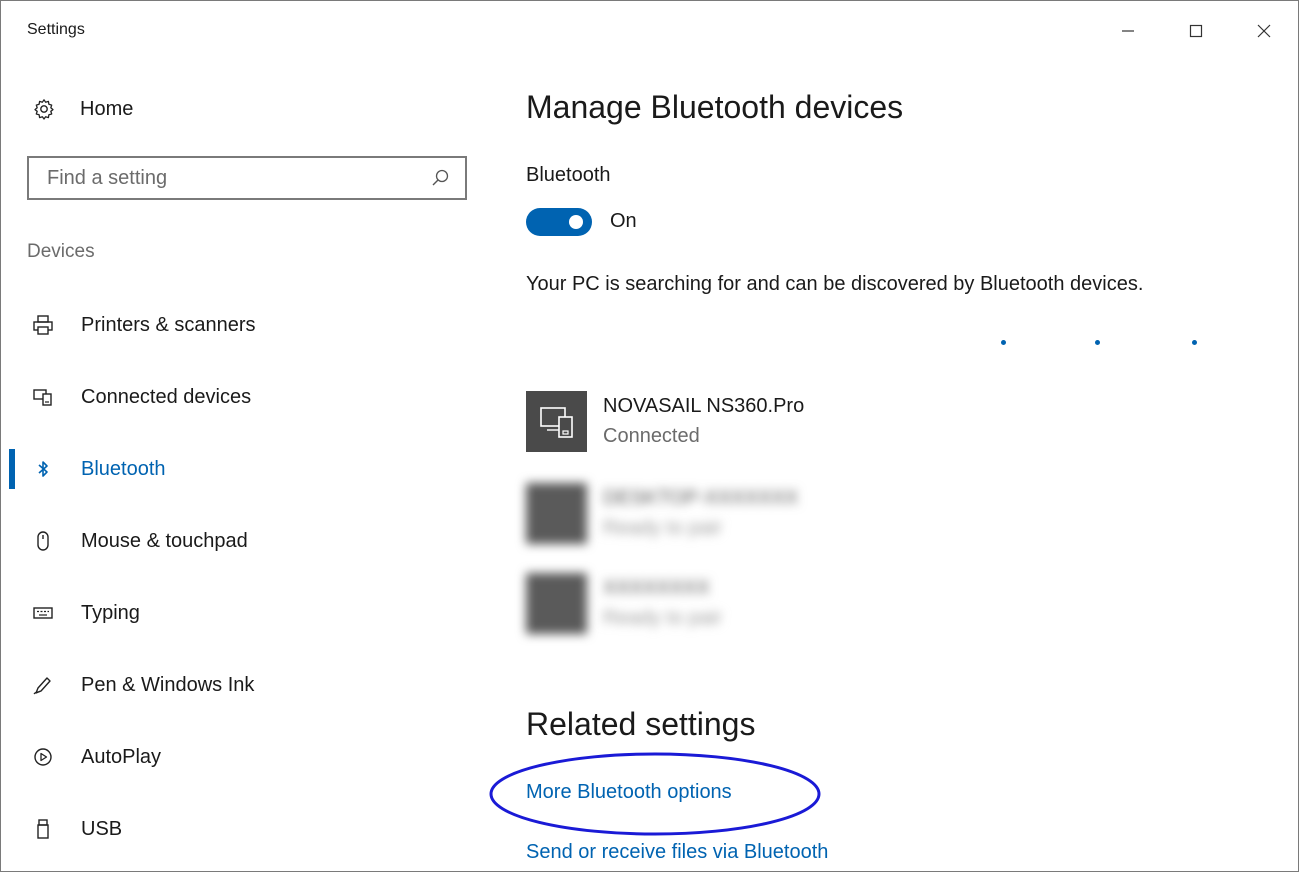 This screenshot has height=872, width=1299. What do you see at coordinates (440, 178) in the screenshot?
I see `search-icon` at bounding box center [440, 178].